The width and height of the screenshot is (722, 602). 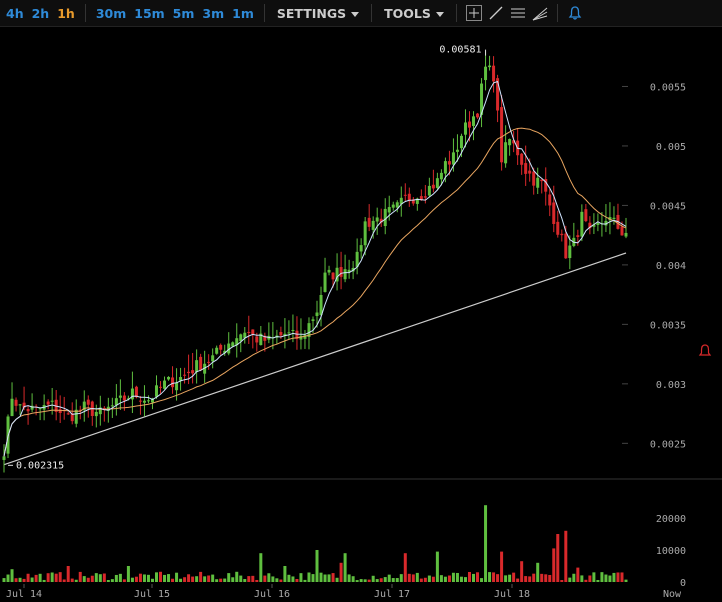 I want to click on timeframe-4h: 4h, so click(x=15, y=13).